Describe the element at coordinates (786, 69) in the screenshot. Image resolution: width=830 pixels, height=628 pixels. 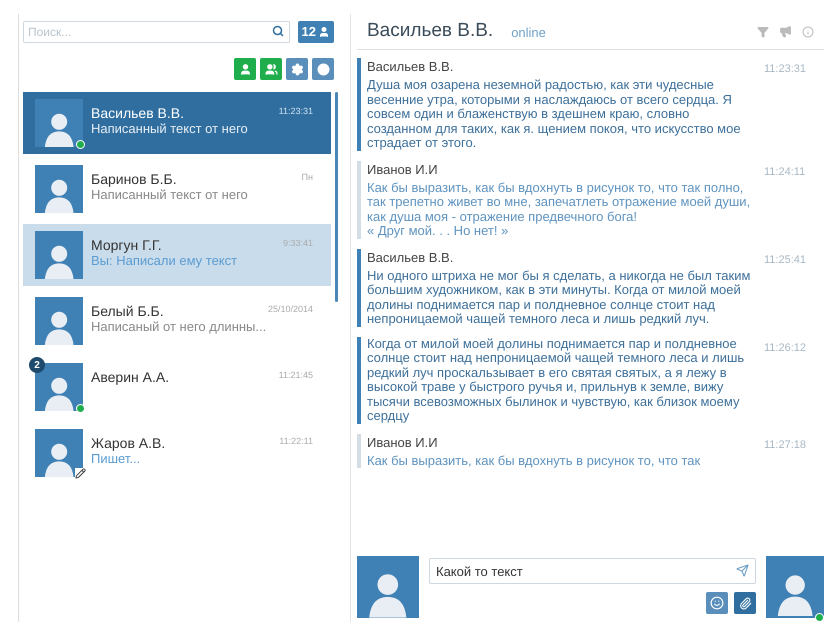
I see `message-time: 11:23:31` at that location.